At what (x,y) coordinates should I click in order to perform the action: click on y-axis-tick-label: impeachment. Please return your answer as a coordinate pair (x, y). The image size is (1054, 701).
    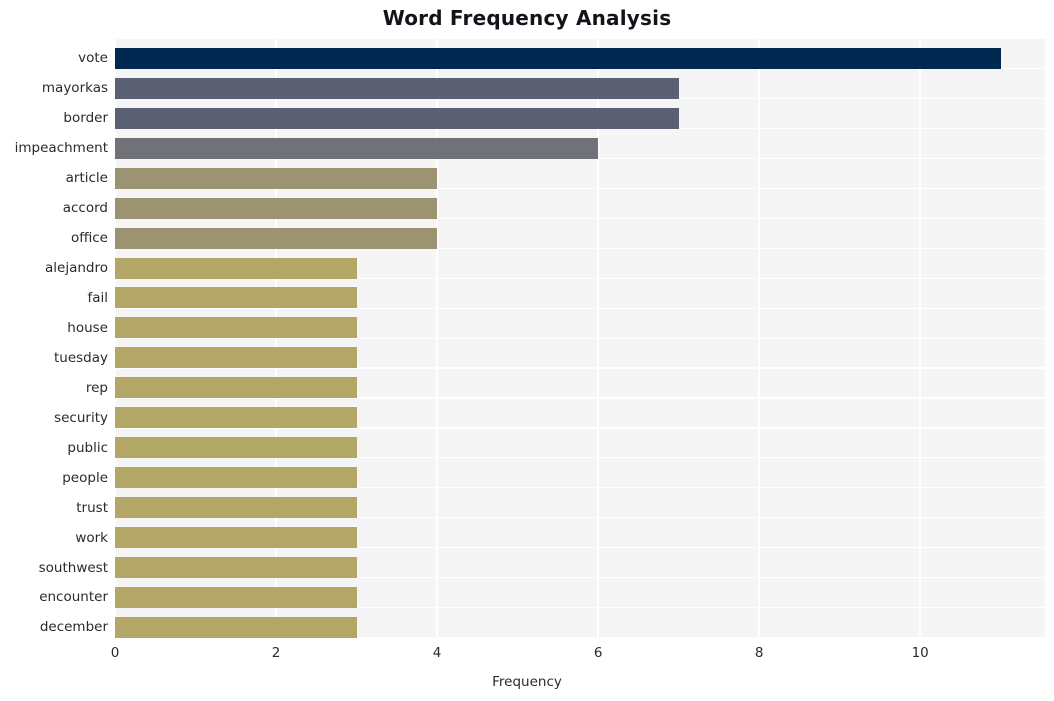
    Looking at the image, I should click on (61, 148).